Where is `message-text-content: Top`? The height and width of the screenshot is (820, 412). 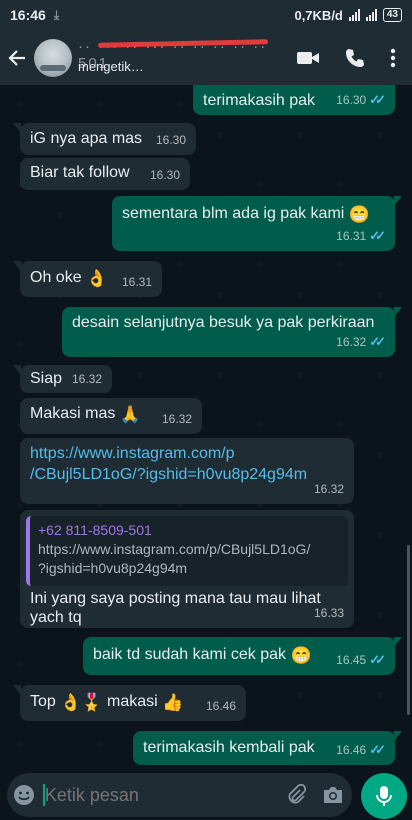 message-text-content: Top is located at coordinates (43, 701).